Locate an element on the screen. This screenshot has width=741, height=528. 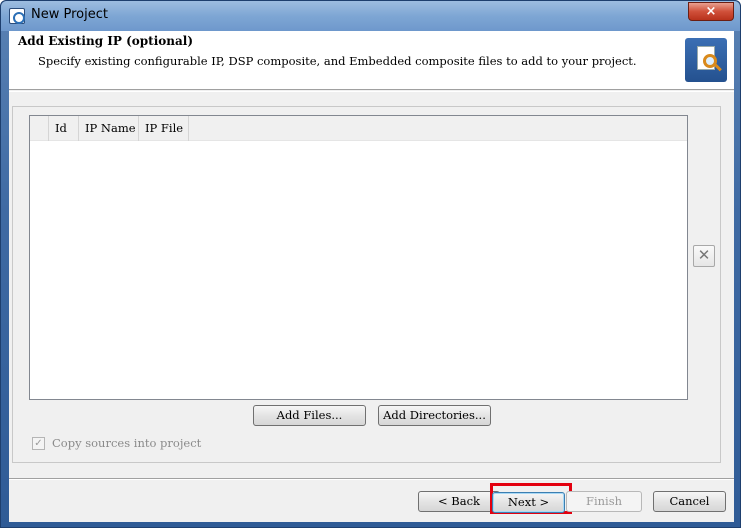
finish-button: Finish is located at coordinates (604, 501).